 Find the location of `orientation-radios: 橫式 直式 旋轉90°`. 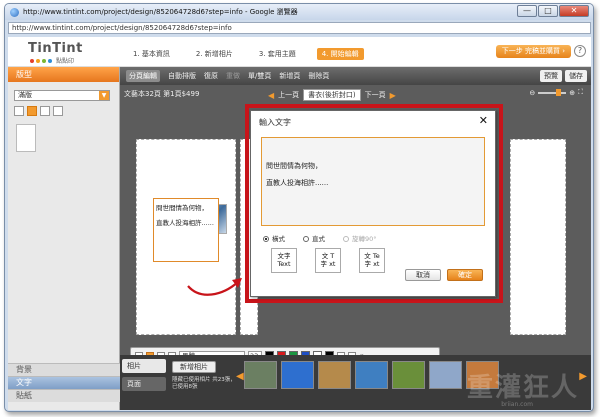

orientation-radios: 橫式 直式 旋轉90° is located at coordinates (320, 238).